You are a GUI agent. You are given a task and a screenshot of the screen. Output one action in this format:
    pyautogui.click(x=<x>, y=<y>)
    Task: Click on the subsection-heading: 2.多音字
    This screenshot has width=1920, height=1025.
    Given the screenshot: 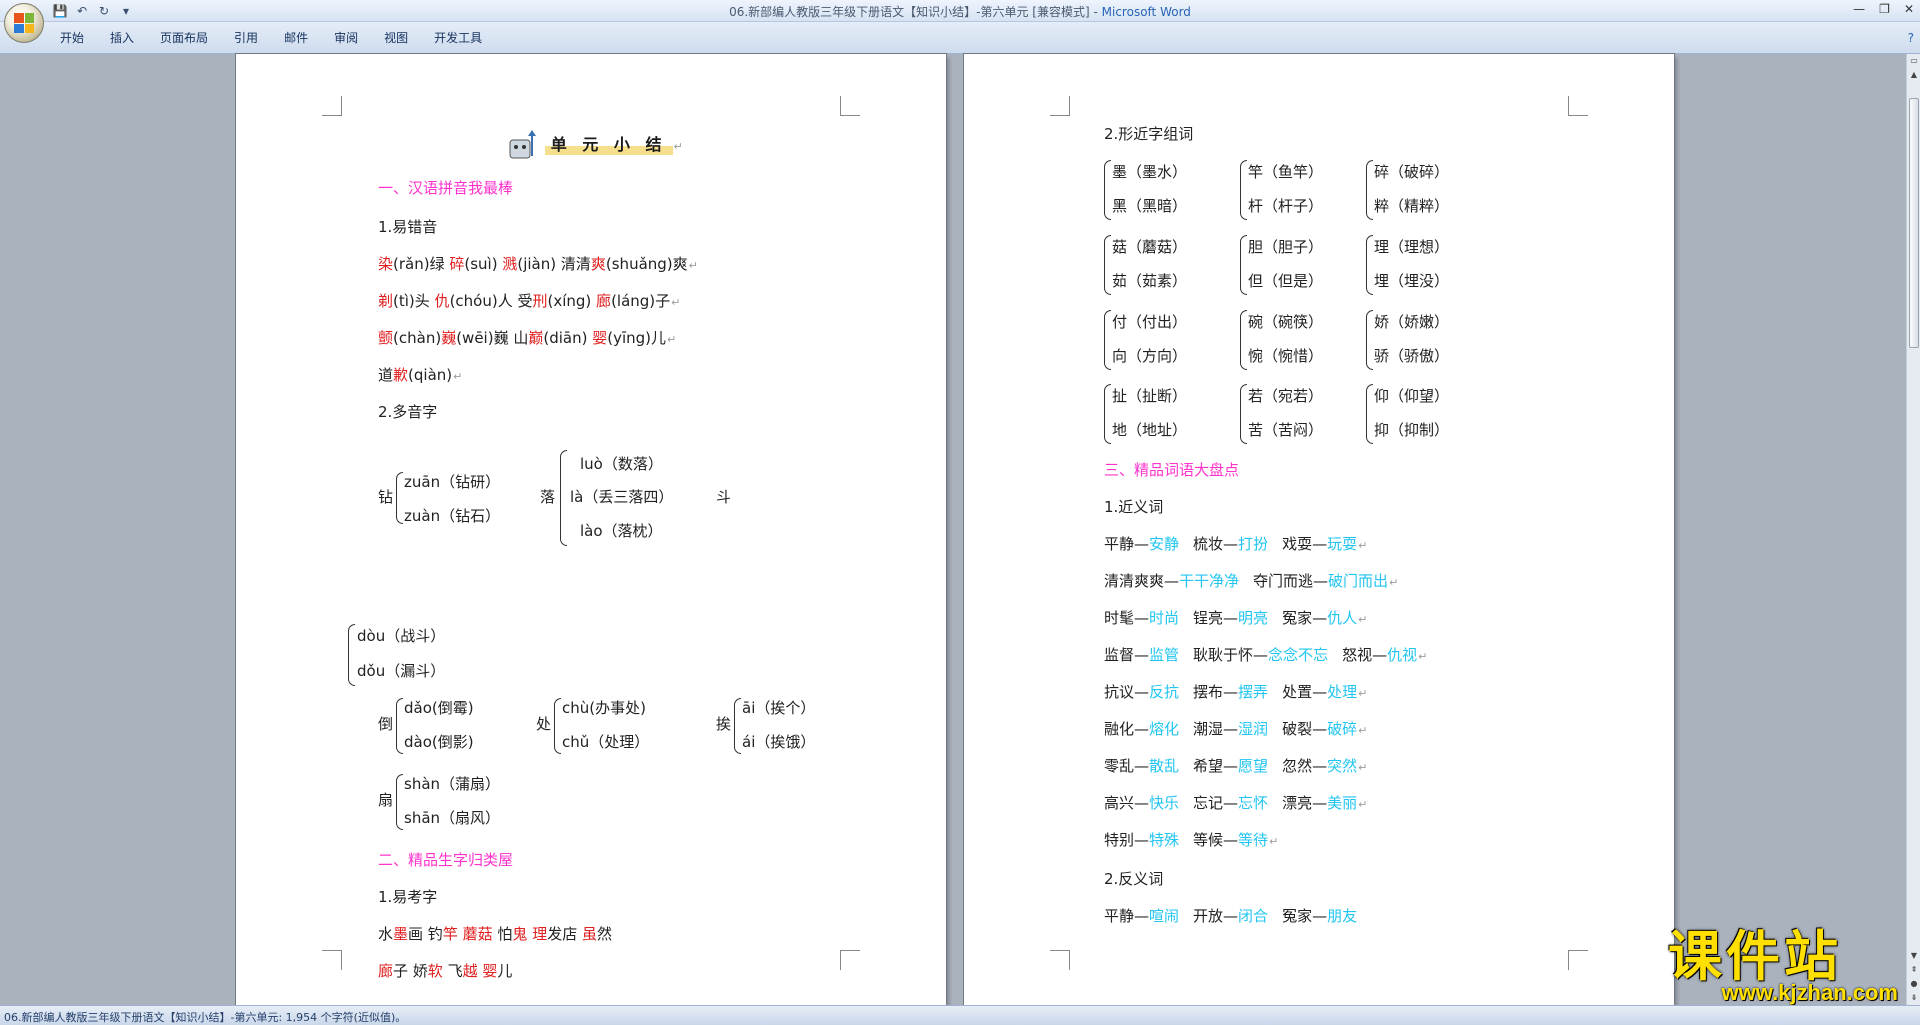 What is the action you would take?
    pyautogui.click(x=408, y=412)
    